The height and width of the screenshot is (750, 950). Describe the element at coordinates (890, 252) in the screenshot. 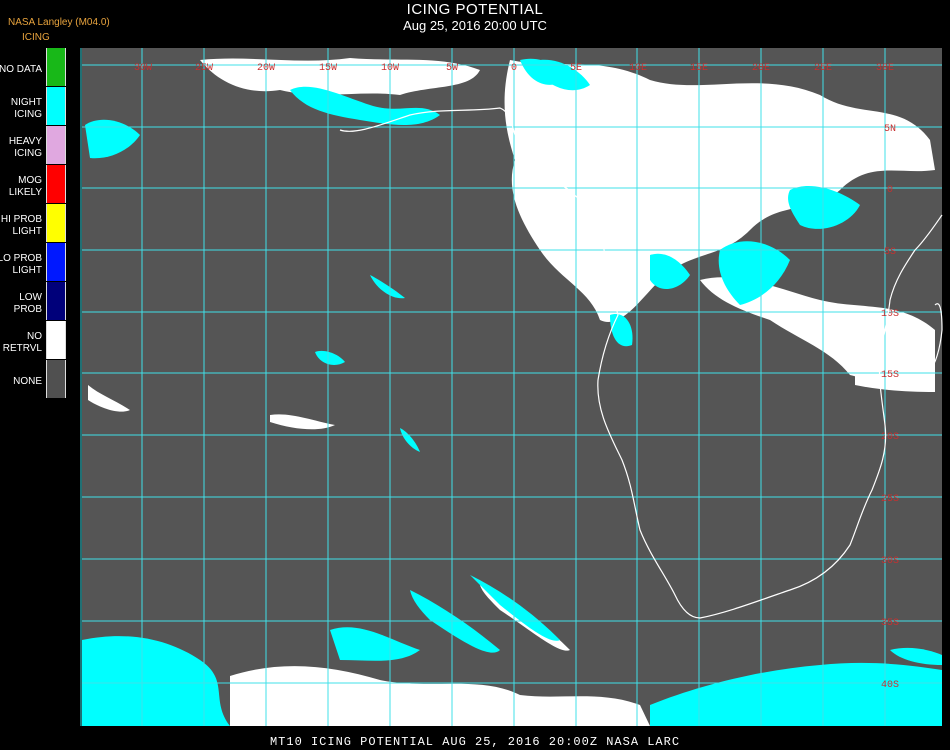

I see `latitude-label: 5S` at that location.